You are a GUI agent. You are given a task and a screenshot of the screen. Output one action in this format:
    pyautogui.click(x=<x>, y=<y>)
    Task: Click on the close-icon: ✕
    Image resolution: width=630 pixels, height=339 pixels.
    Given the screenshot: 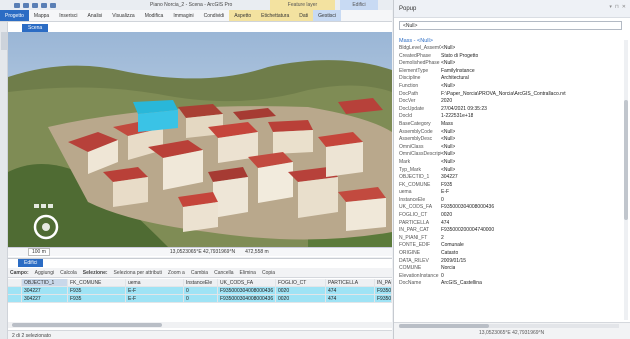 What is the action you would take?
    pyautogui.click(x=624, y=7)
    